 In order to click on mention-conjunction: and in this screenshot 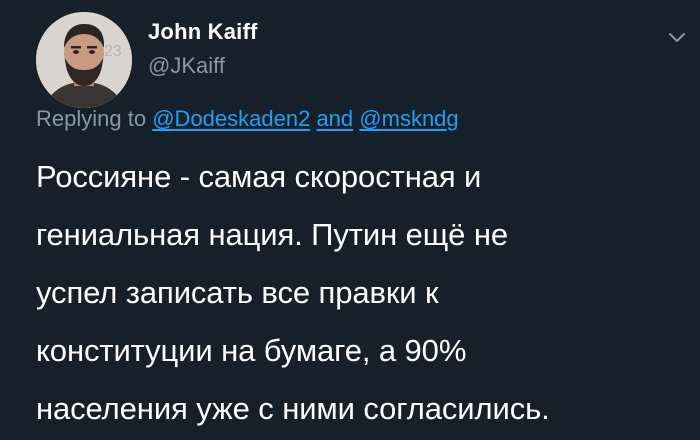, I will do `click(334, 118)`.